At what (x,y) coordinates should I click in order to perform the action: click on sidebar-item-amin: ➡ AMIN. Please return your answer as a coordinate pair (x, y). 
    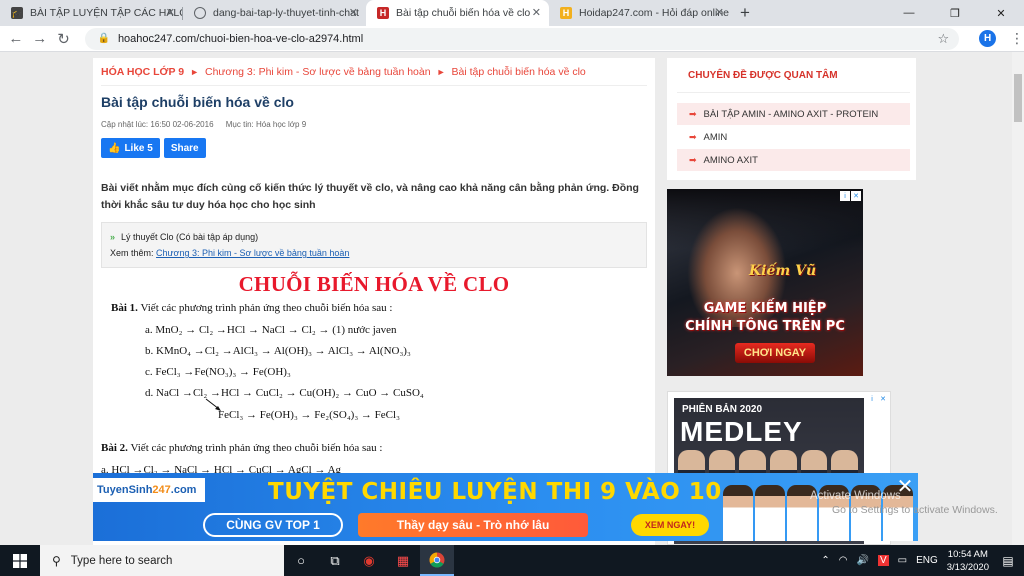
    Looking at the image, I should click on (793, 137).